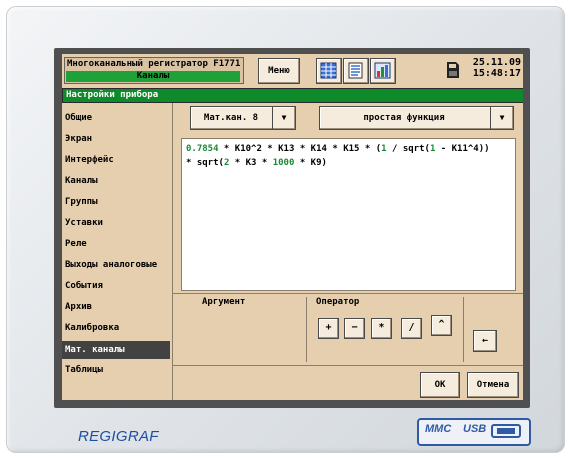 The height and width of the screenshot is (459, 571). Describe the element at coordinates (117, 181) in the screenshot. I see `sidebar-item-channels: Каналы` at that location.